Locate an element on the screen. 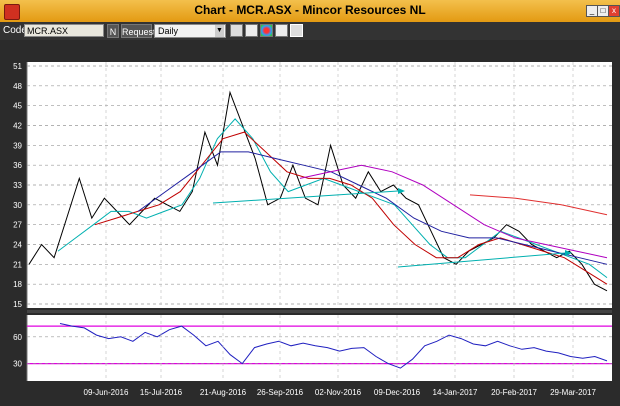 The width and height of the screenshot is (620, 406). price-tick-label: 15 is located at coordinates (17, 304).